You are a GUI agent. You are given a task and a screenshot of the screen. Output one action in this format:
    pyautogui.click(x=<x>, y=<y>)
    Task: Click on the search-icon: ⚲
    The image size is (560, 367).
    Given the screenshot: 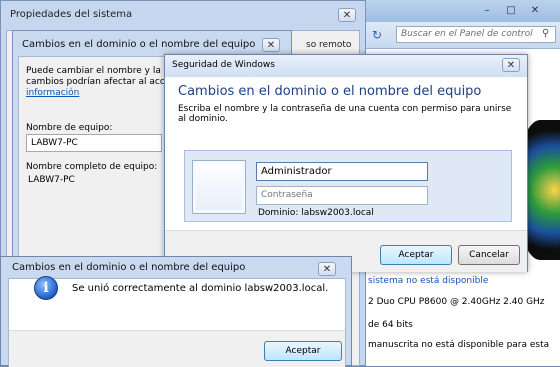 What is the action you would take?
    pyautogui.click(x=545, y=33)
    